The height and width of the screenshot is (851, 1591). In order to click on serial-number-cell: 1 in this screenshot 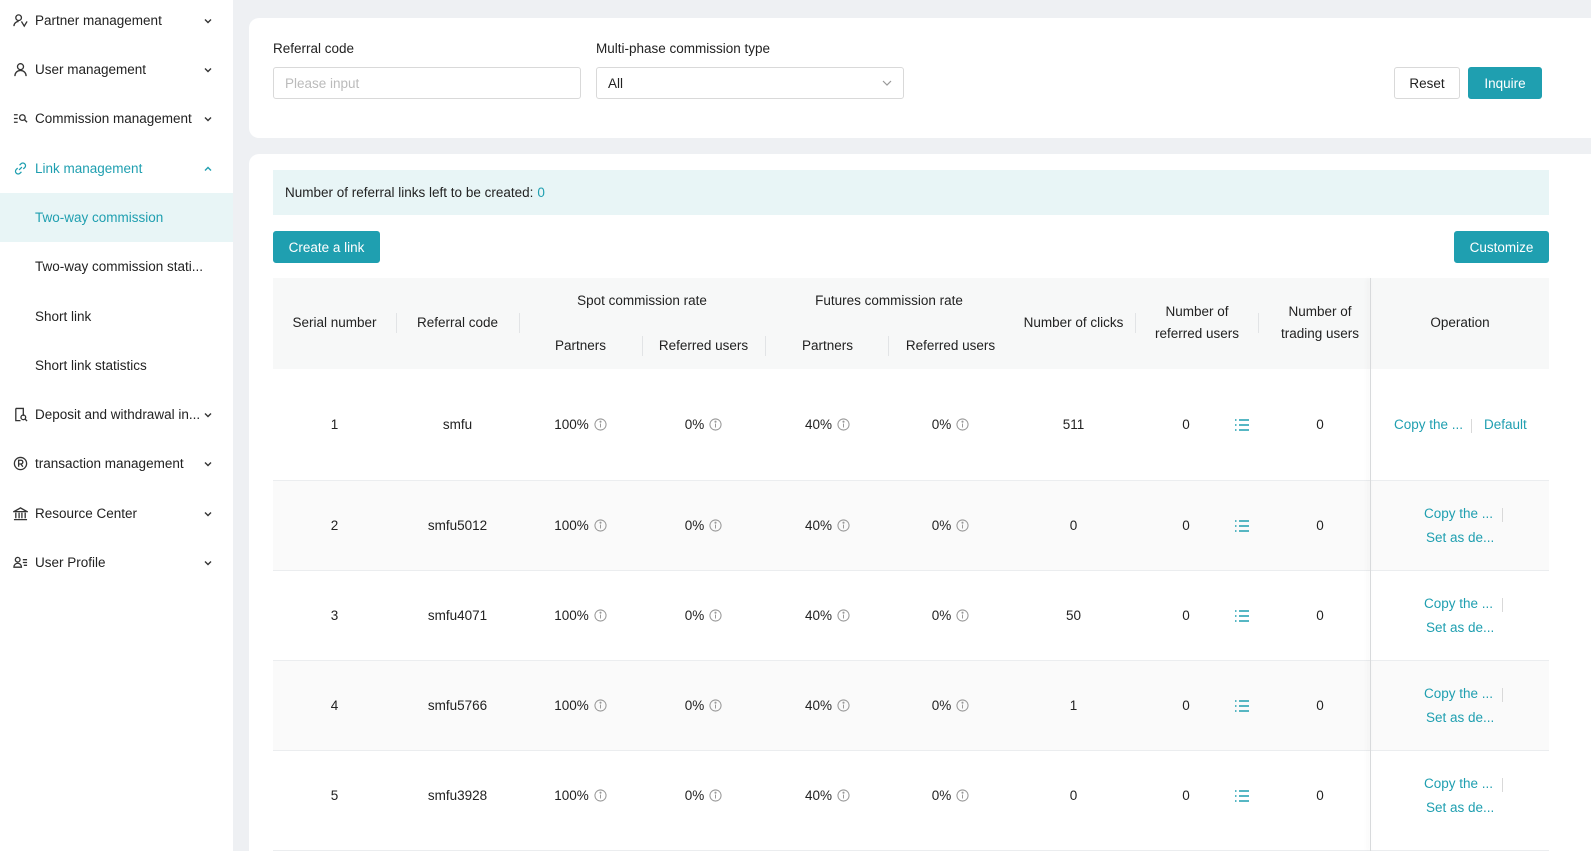, I will do `click(334, 424)`.